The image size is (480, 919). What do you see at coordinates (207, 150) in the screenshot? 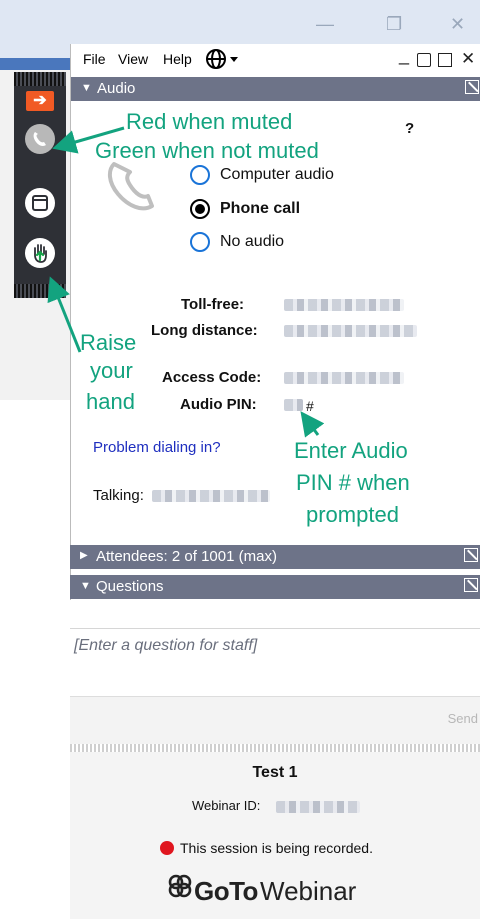
I see `annotation-green-when-not-muted: Green when not muted` at bounding box center [207, 150].